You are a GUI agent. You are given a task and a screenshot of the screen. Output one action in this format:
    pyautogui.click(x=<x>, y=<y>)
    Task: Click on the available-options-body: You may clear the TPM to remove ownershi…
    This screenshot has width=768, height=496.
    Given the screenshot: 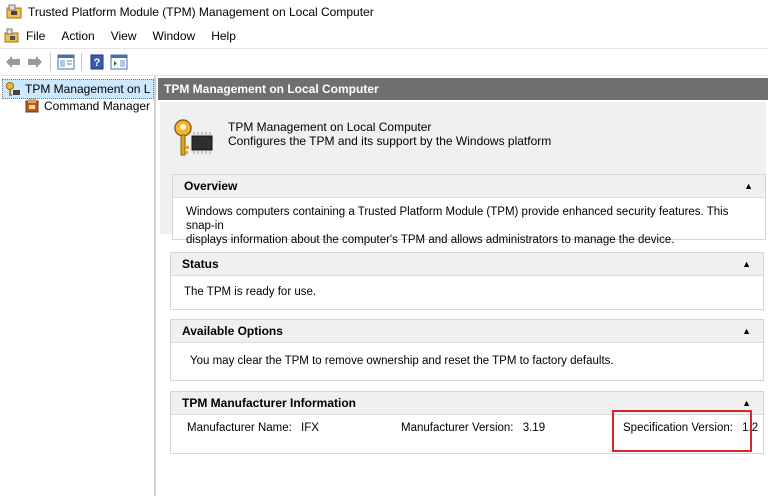 What is the action you would take?
    pyautogui.click(x=467, y=358)
    